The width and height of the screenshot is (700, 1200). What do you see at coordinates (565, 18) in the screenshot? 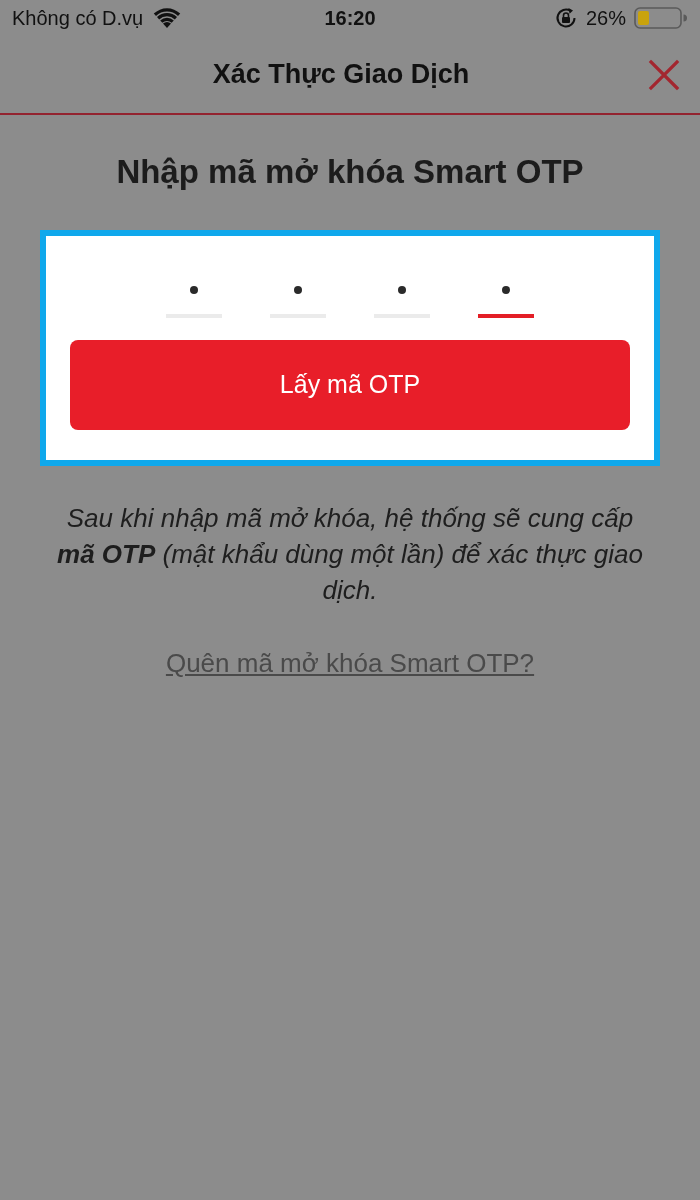
I see `rotation-lock-icon` at bounding box center [565, 18].